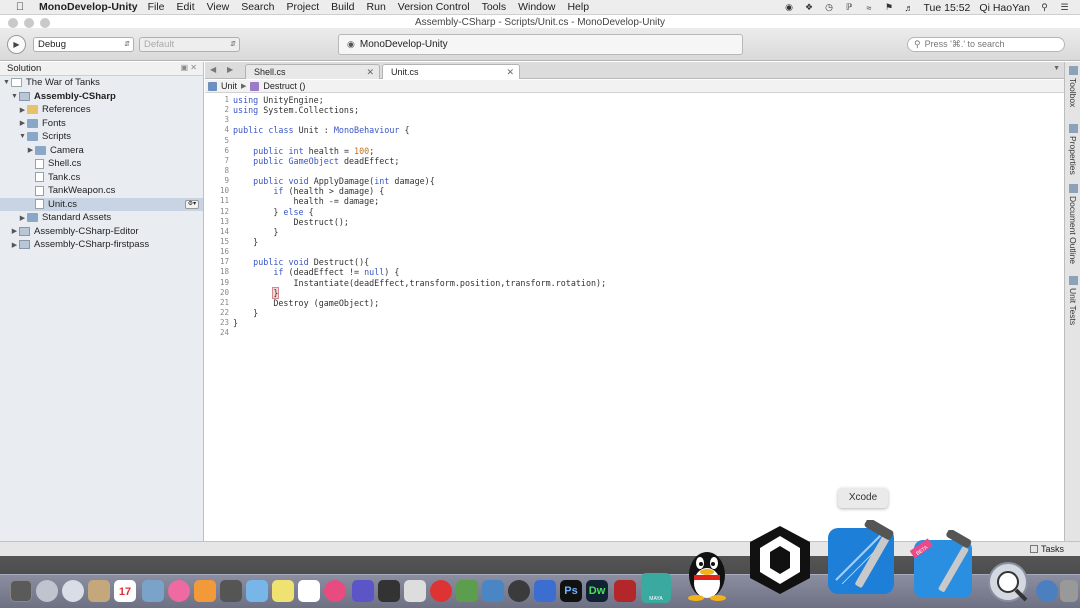 This screenshot has width=1080, height=608. I want to click on tree-item-shell-cs: Shell.cs, so click(101, 164).